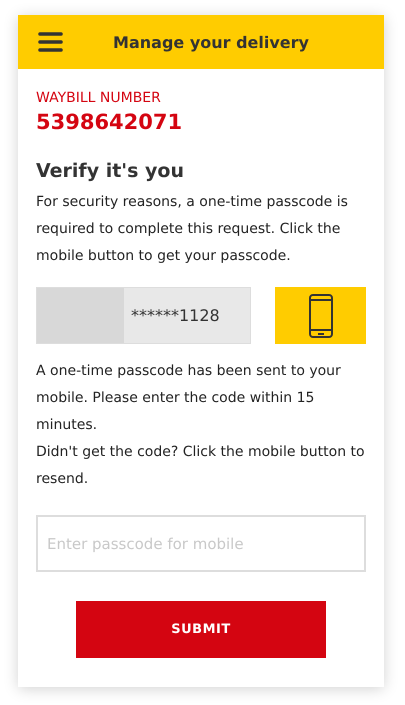 The width and height of the screenshot is (405, 705). What do you see at coordinates (201, 466) in the screenshot?
I see `resend-notice: Didn't get the code? Click the mobile button to resend.` at bounding box center [201, 466].